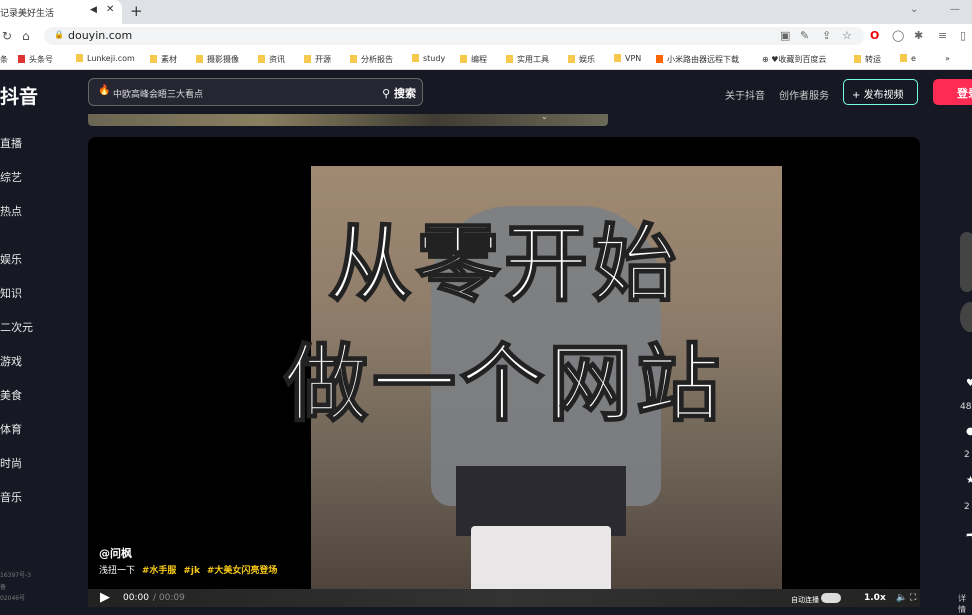  Describe the element at coordinates (527, 59) in the screenshot. I see `bookmark: 实用工具` at that location.